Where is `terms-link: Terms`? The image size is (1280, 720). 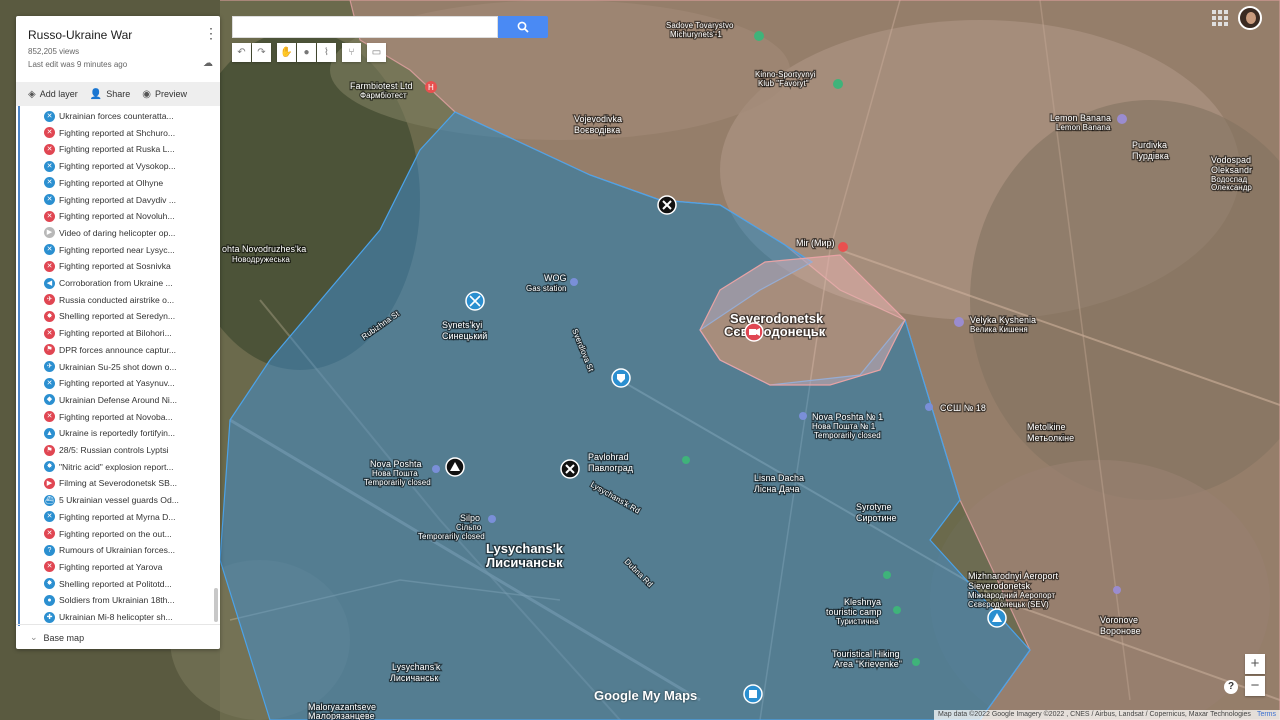
terms-link: Terms is located at coordinates (1266, 714).